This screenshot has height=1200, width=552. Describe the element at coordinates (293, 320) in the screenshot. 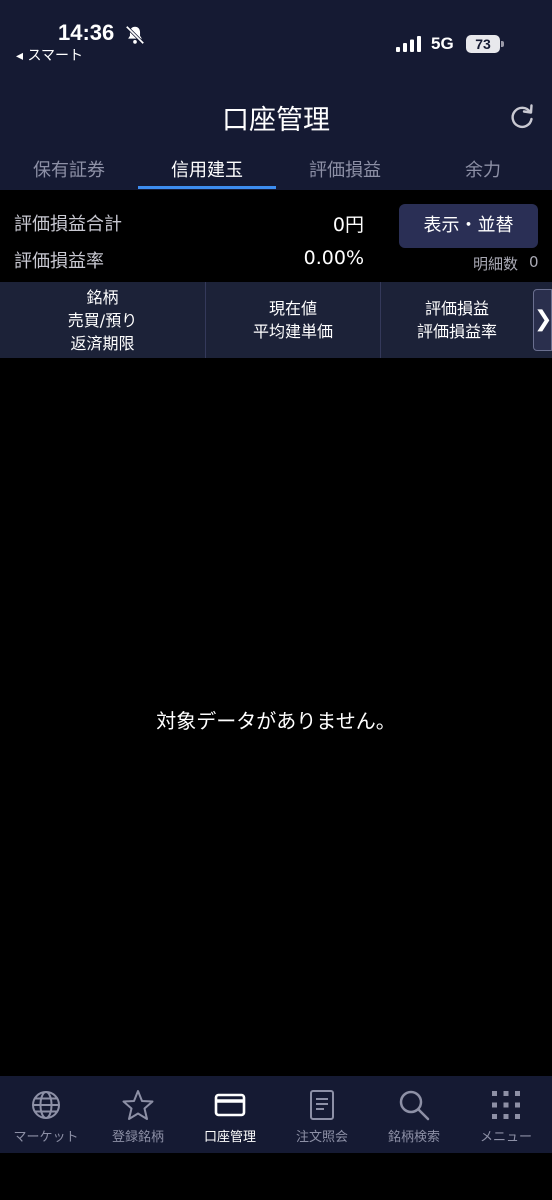

I see `column-header-price: 現在値 平均建単価` at that location.